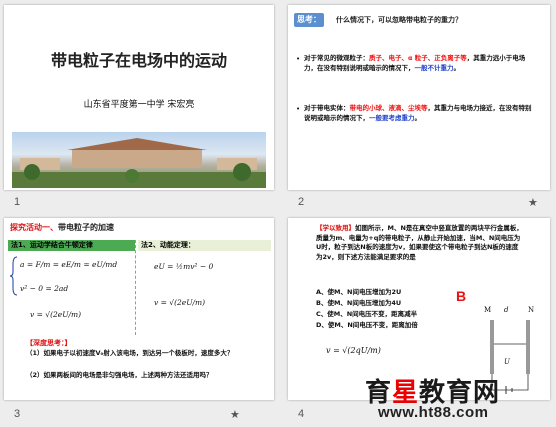 The width and height of the screenshot is (556, 427). What do you see at coordinates (14, 276) in the screenshot?
I see `brace-icon` at bounding box center [14, 276].